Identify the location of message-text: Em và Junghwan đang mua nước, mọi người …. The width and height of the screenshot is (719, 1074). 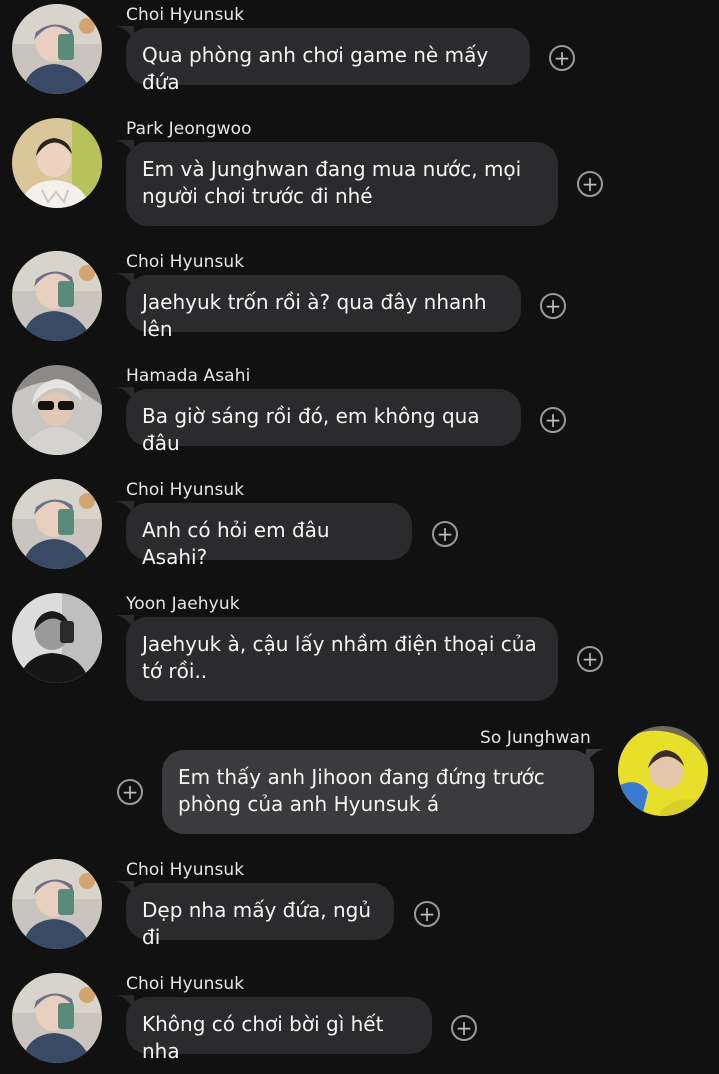
(332, 182).